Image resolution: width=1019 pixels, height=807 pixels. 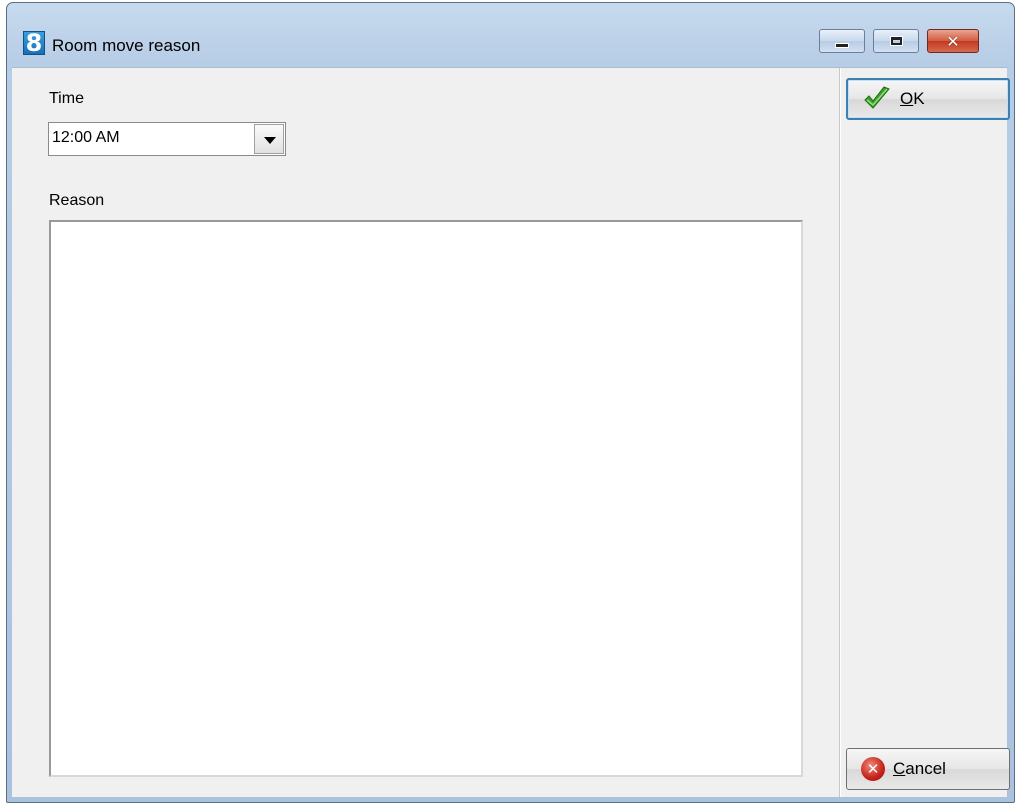 I want to click on time-select: 12:00 AM, so click(x=167, y=139).